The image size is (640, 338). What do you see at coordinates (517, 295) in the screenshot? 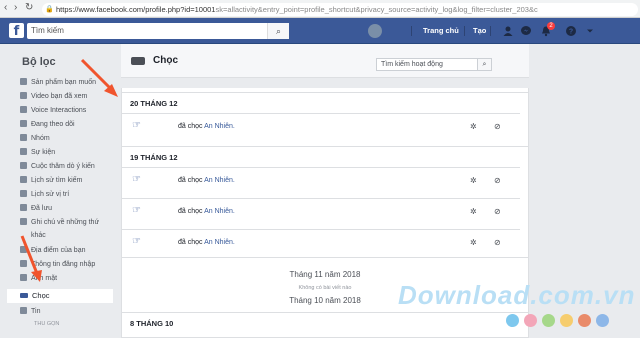
I see `watermark-logo: Download.com.vn` at bounding box center [517, 295].